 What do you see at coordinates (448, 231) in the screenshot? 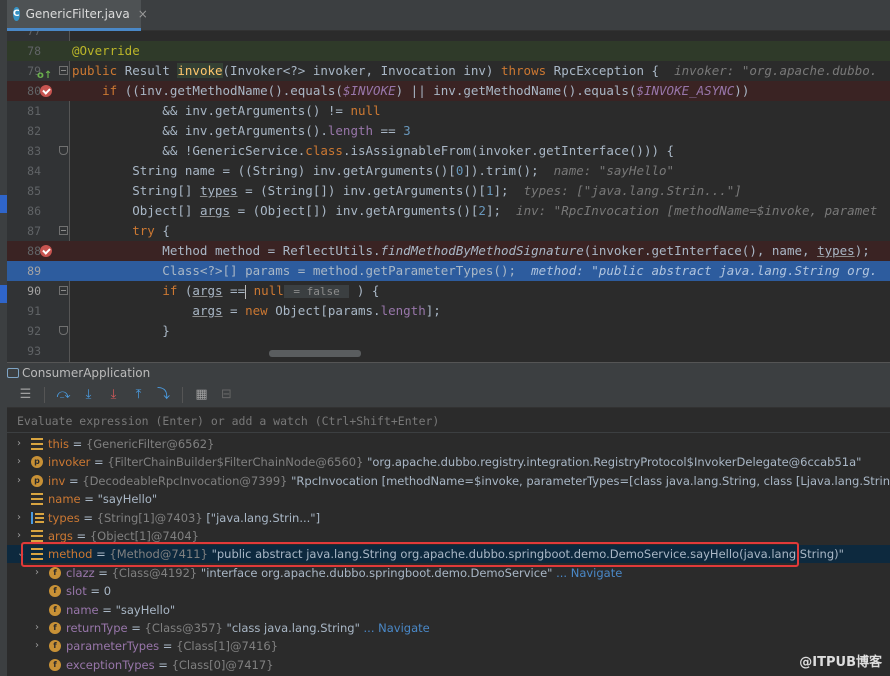
I see `code-line-87: 87 try {` at bounding box center [448, 231].